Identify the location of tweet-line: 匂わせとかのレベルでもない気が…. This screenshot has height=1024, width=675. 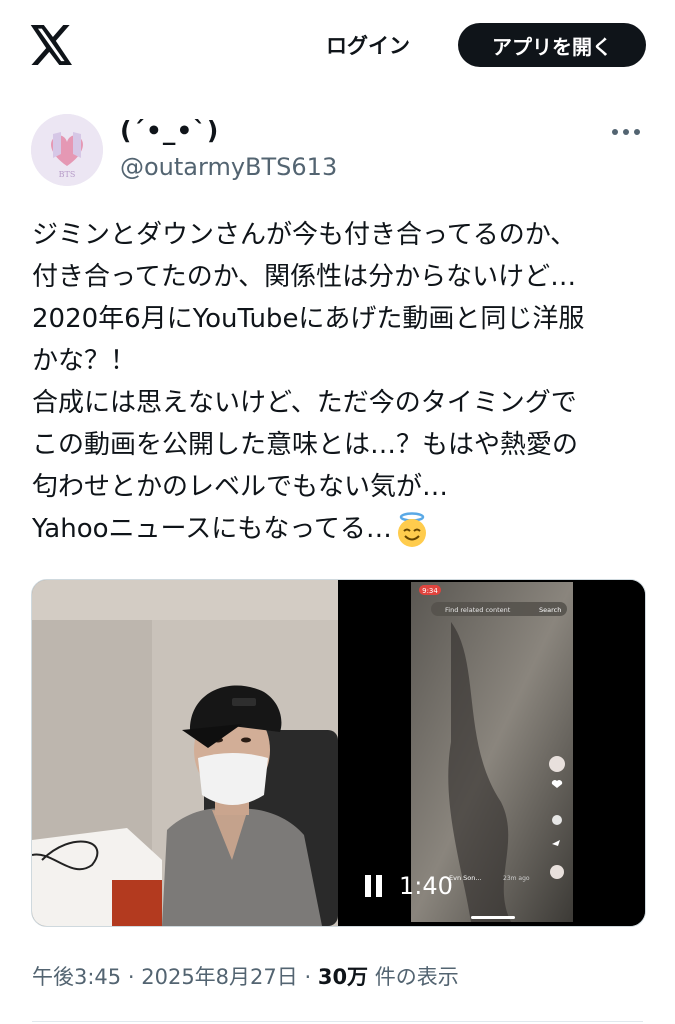
(240, 487).